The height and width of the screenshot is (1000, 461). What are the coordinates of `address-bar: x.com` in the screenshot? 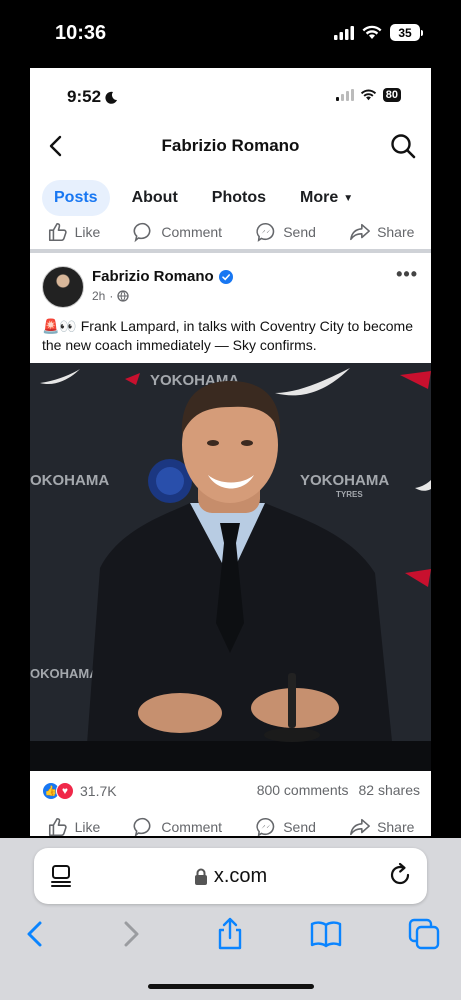 It's located at (230, 876).